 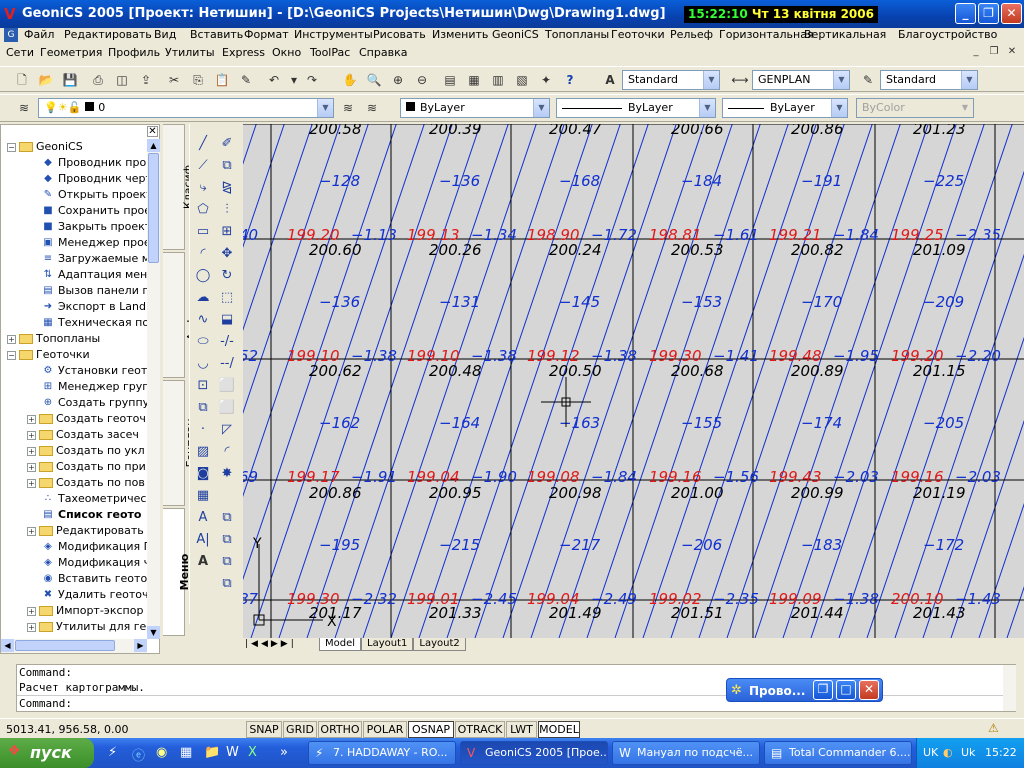 I want to click on float-restore-button: ❐, so click(x=823, y=690).